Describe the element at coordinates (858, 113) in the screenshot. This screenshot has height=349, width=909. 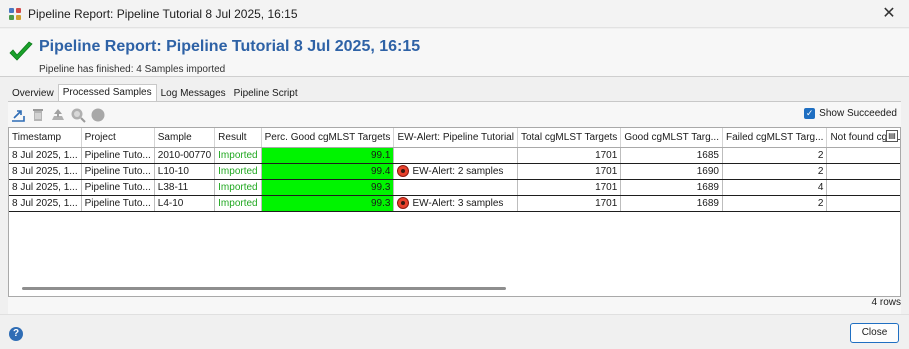
I see `show-succeeded-label: Show Succeeded` at that location.